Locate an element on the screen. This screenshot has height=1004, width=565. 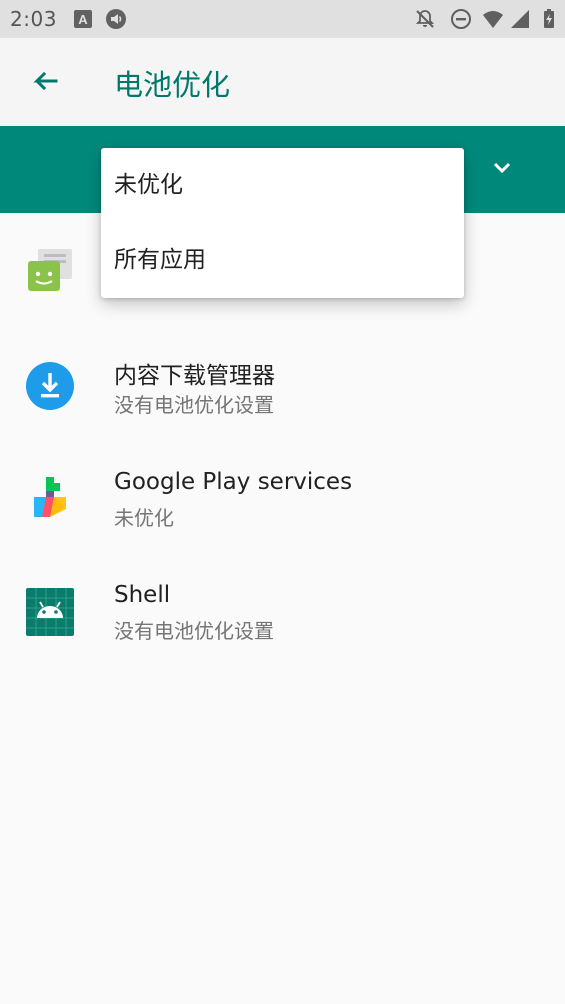
google-play-services-icon is located at coordinates (50, 497).